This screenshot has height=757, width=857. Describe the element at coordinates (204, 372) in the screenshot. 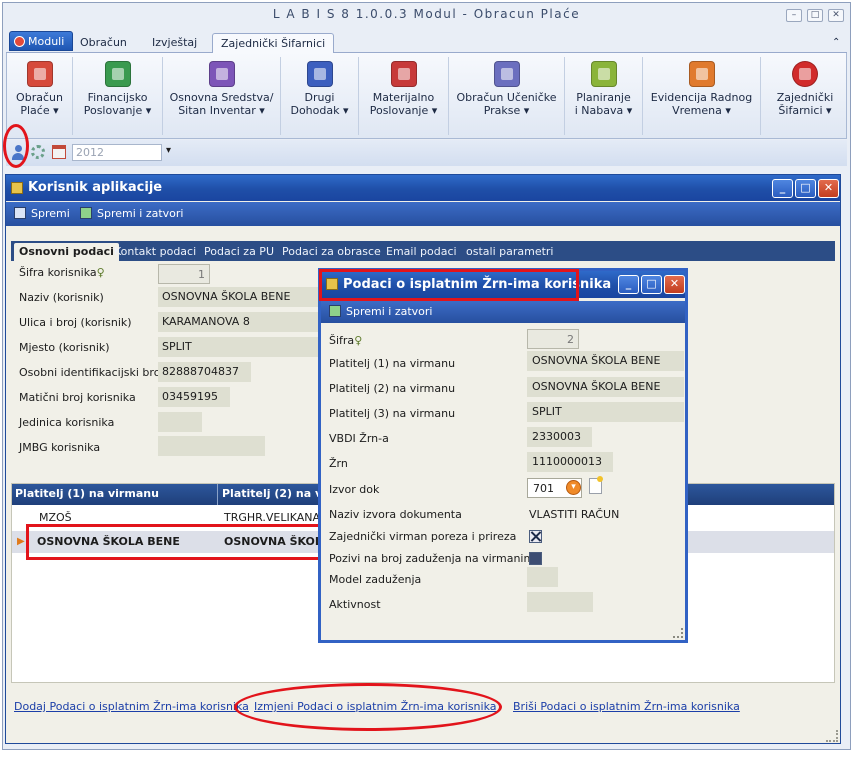

I see `oib-field: 82888704837` at that location.